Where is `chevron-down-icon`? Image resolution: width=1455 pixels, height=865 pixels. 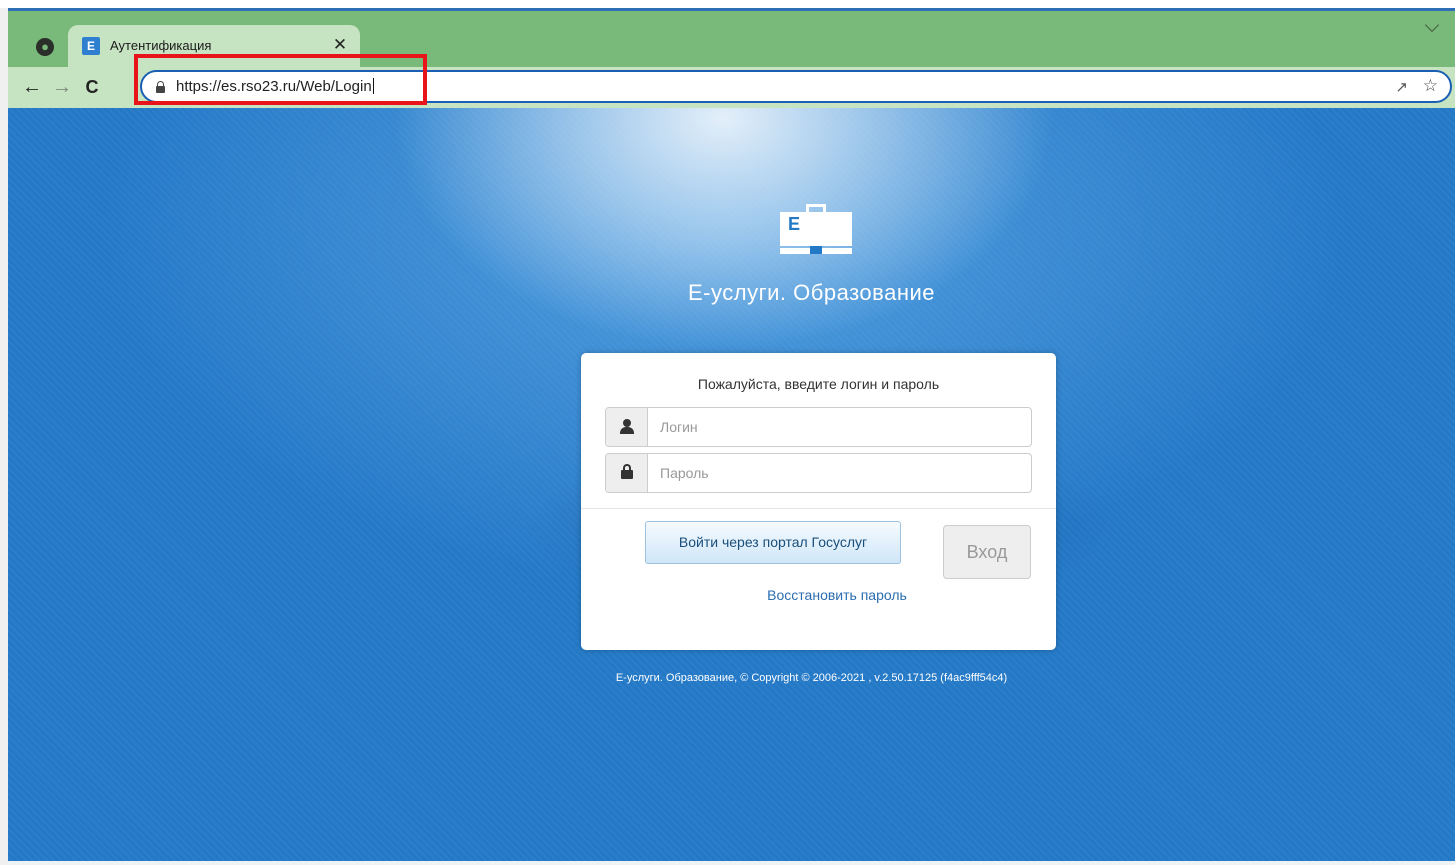
chevron-down-icon is located at coordinates (1432, 25).